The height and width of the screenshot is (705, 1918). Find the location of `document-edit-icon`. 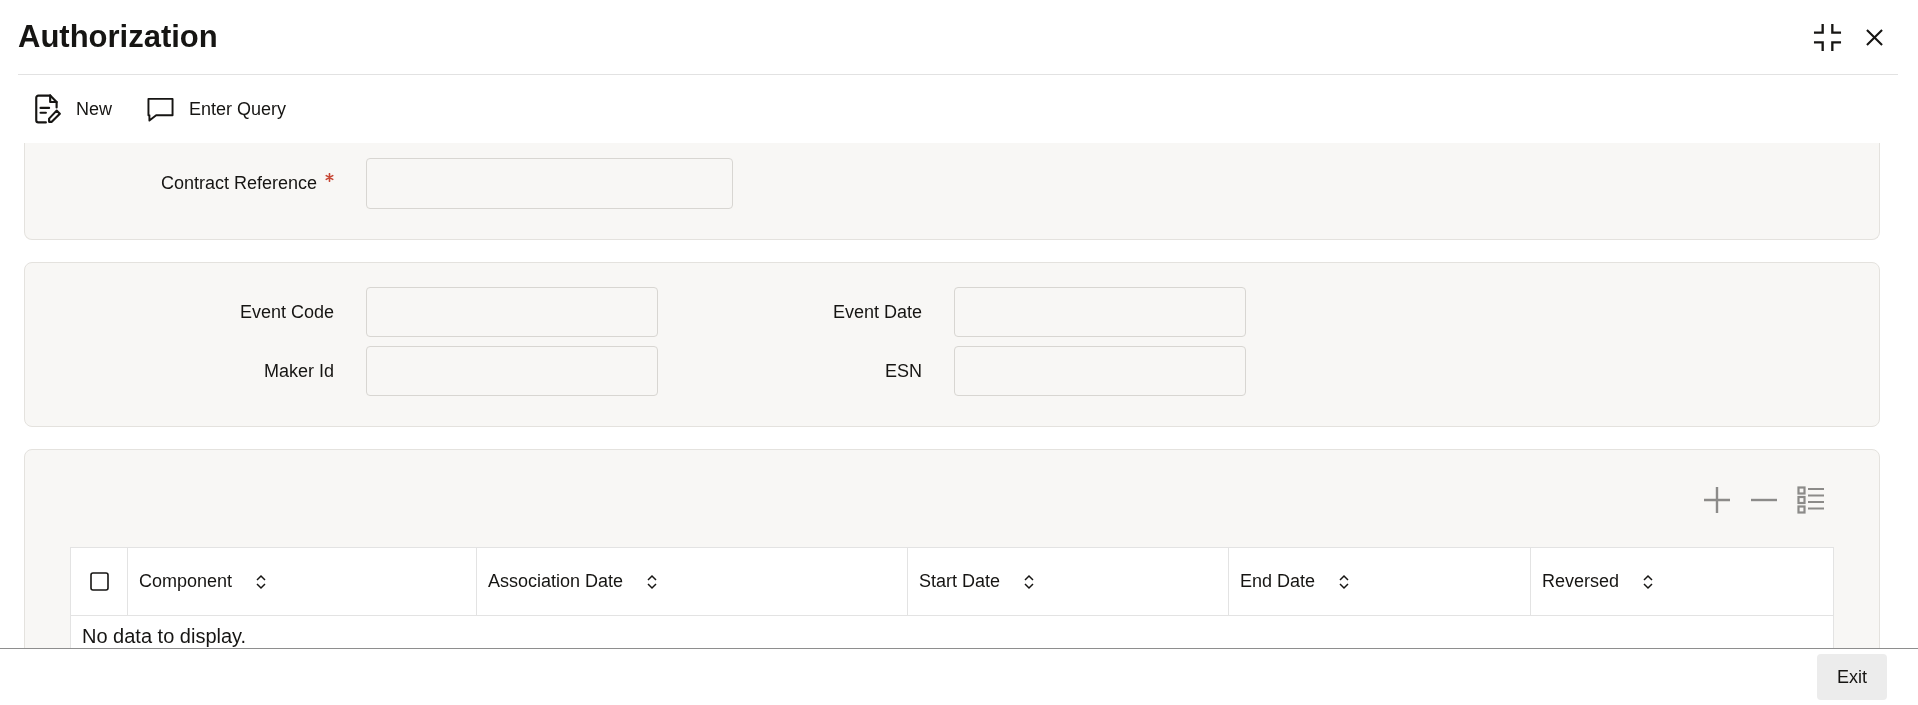

document-edit-icon is located at coordinates (47, 109).